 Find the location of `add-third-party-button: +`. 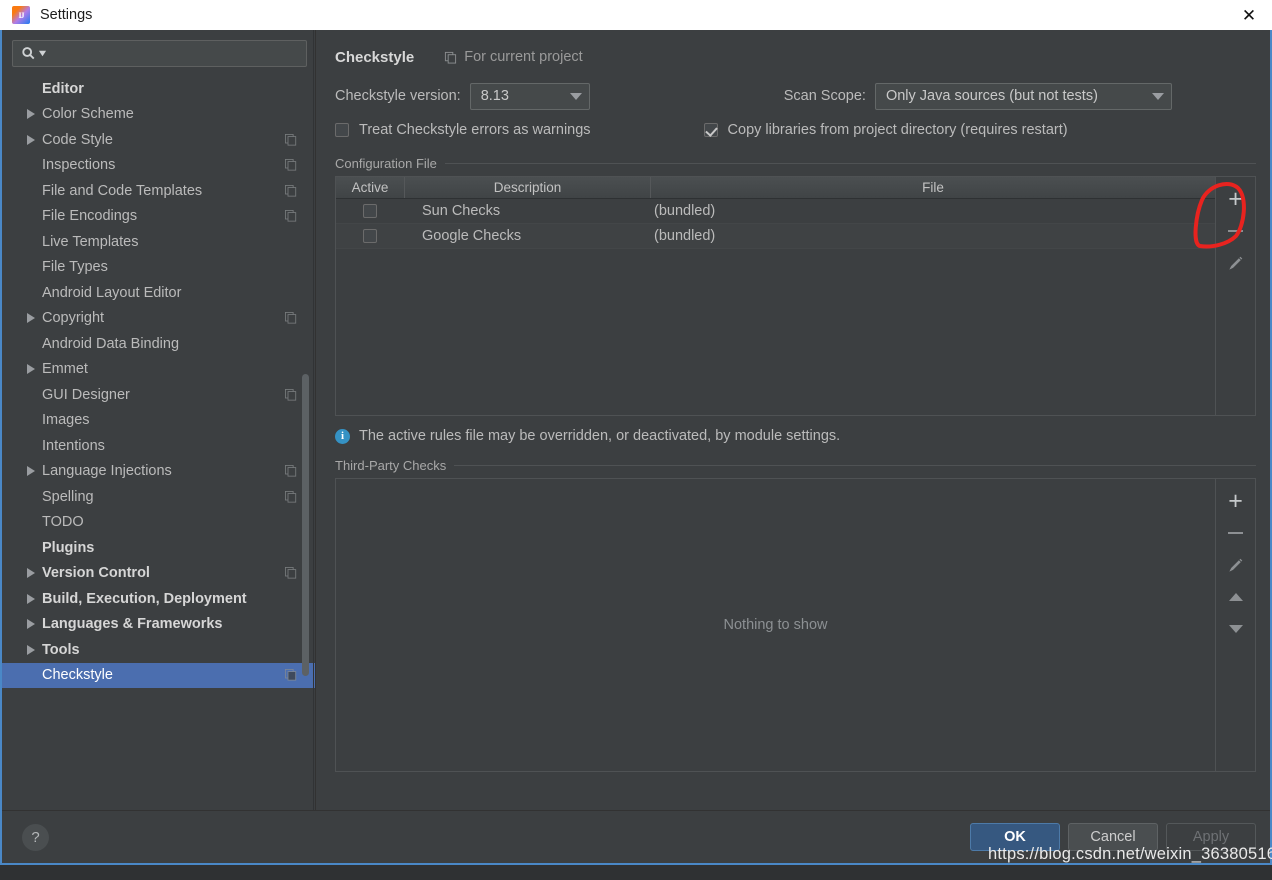

add-third-party-button: + is located at coordinates (1236, 501).